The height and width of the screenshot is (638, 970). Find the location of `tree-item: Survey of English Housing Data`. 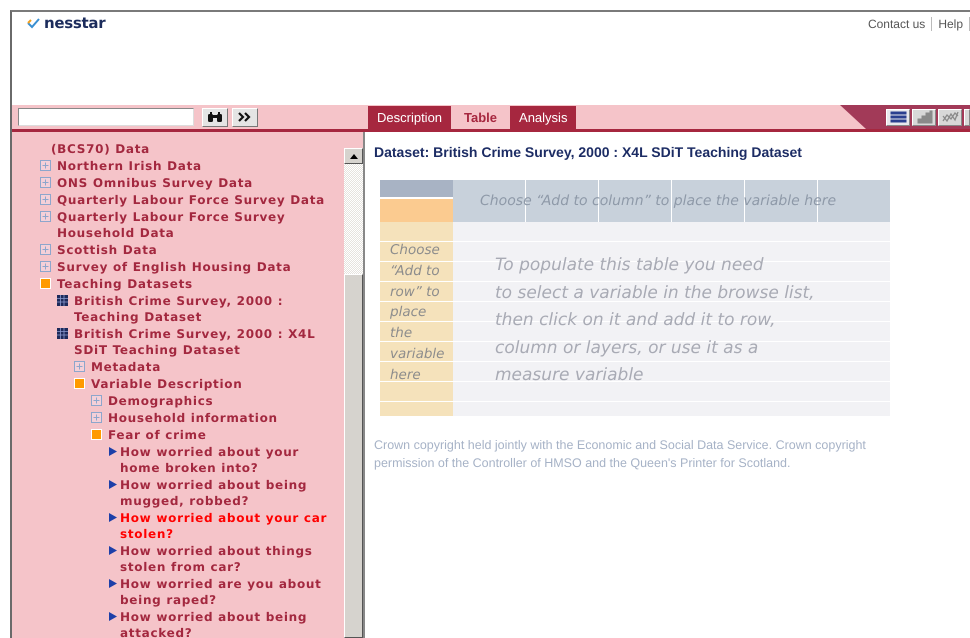

tree-item: Survey of English Housing Data is located at coordinates (174, 267).